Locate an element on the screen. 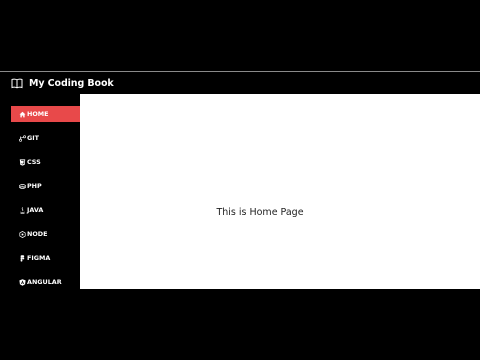 The width and height of the screenshot is (480, 360). sidebar-item-label: ANGULAR is located at coordinates (44, 282).